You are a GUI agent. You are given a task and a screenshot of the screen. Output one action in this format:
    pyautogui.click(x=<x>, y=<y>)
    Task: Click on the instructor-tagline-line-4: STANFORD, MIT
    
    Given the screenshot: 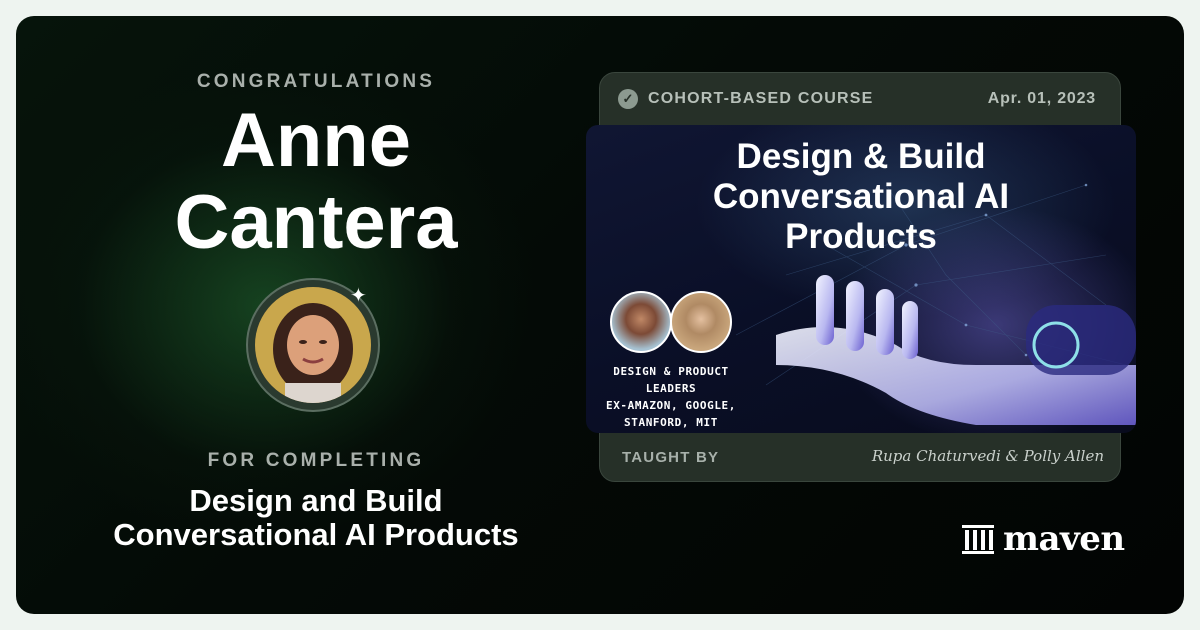 What is the action you would take?
    pyautogui.click(x=671, y=422)
    